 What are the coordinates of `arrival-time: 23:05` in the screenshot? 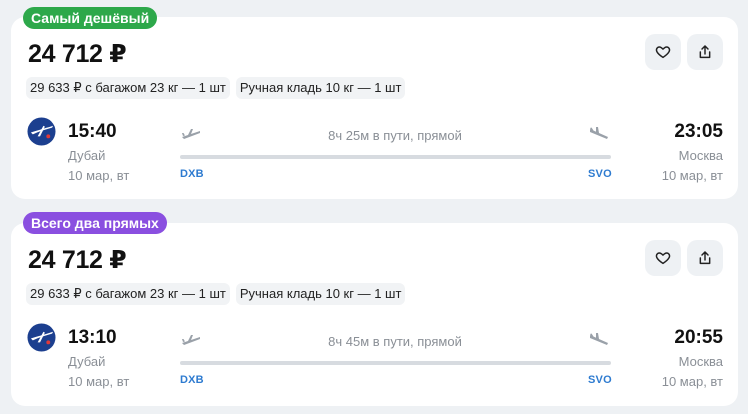 It's located at (698, 131).